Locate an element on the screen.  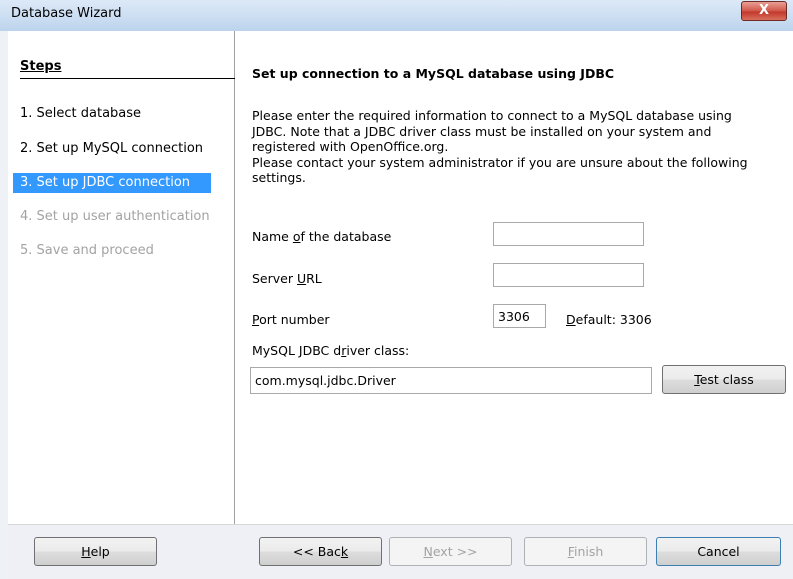
help-button: Help is located at coordinates (95, 551).